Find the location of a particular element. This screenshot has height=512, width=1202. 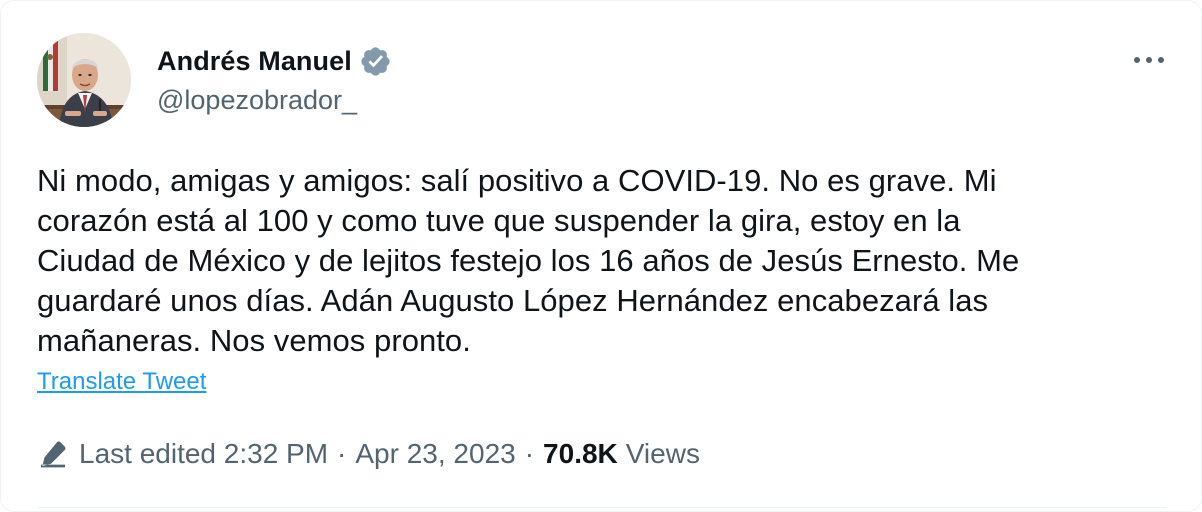

more-horizontal-icon is located at coordinates (1149, 60).